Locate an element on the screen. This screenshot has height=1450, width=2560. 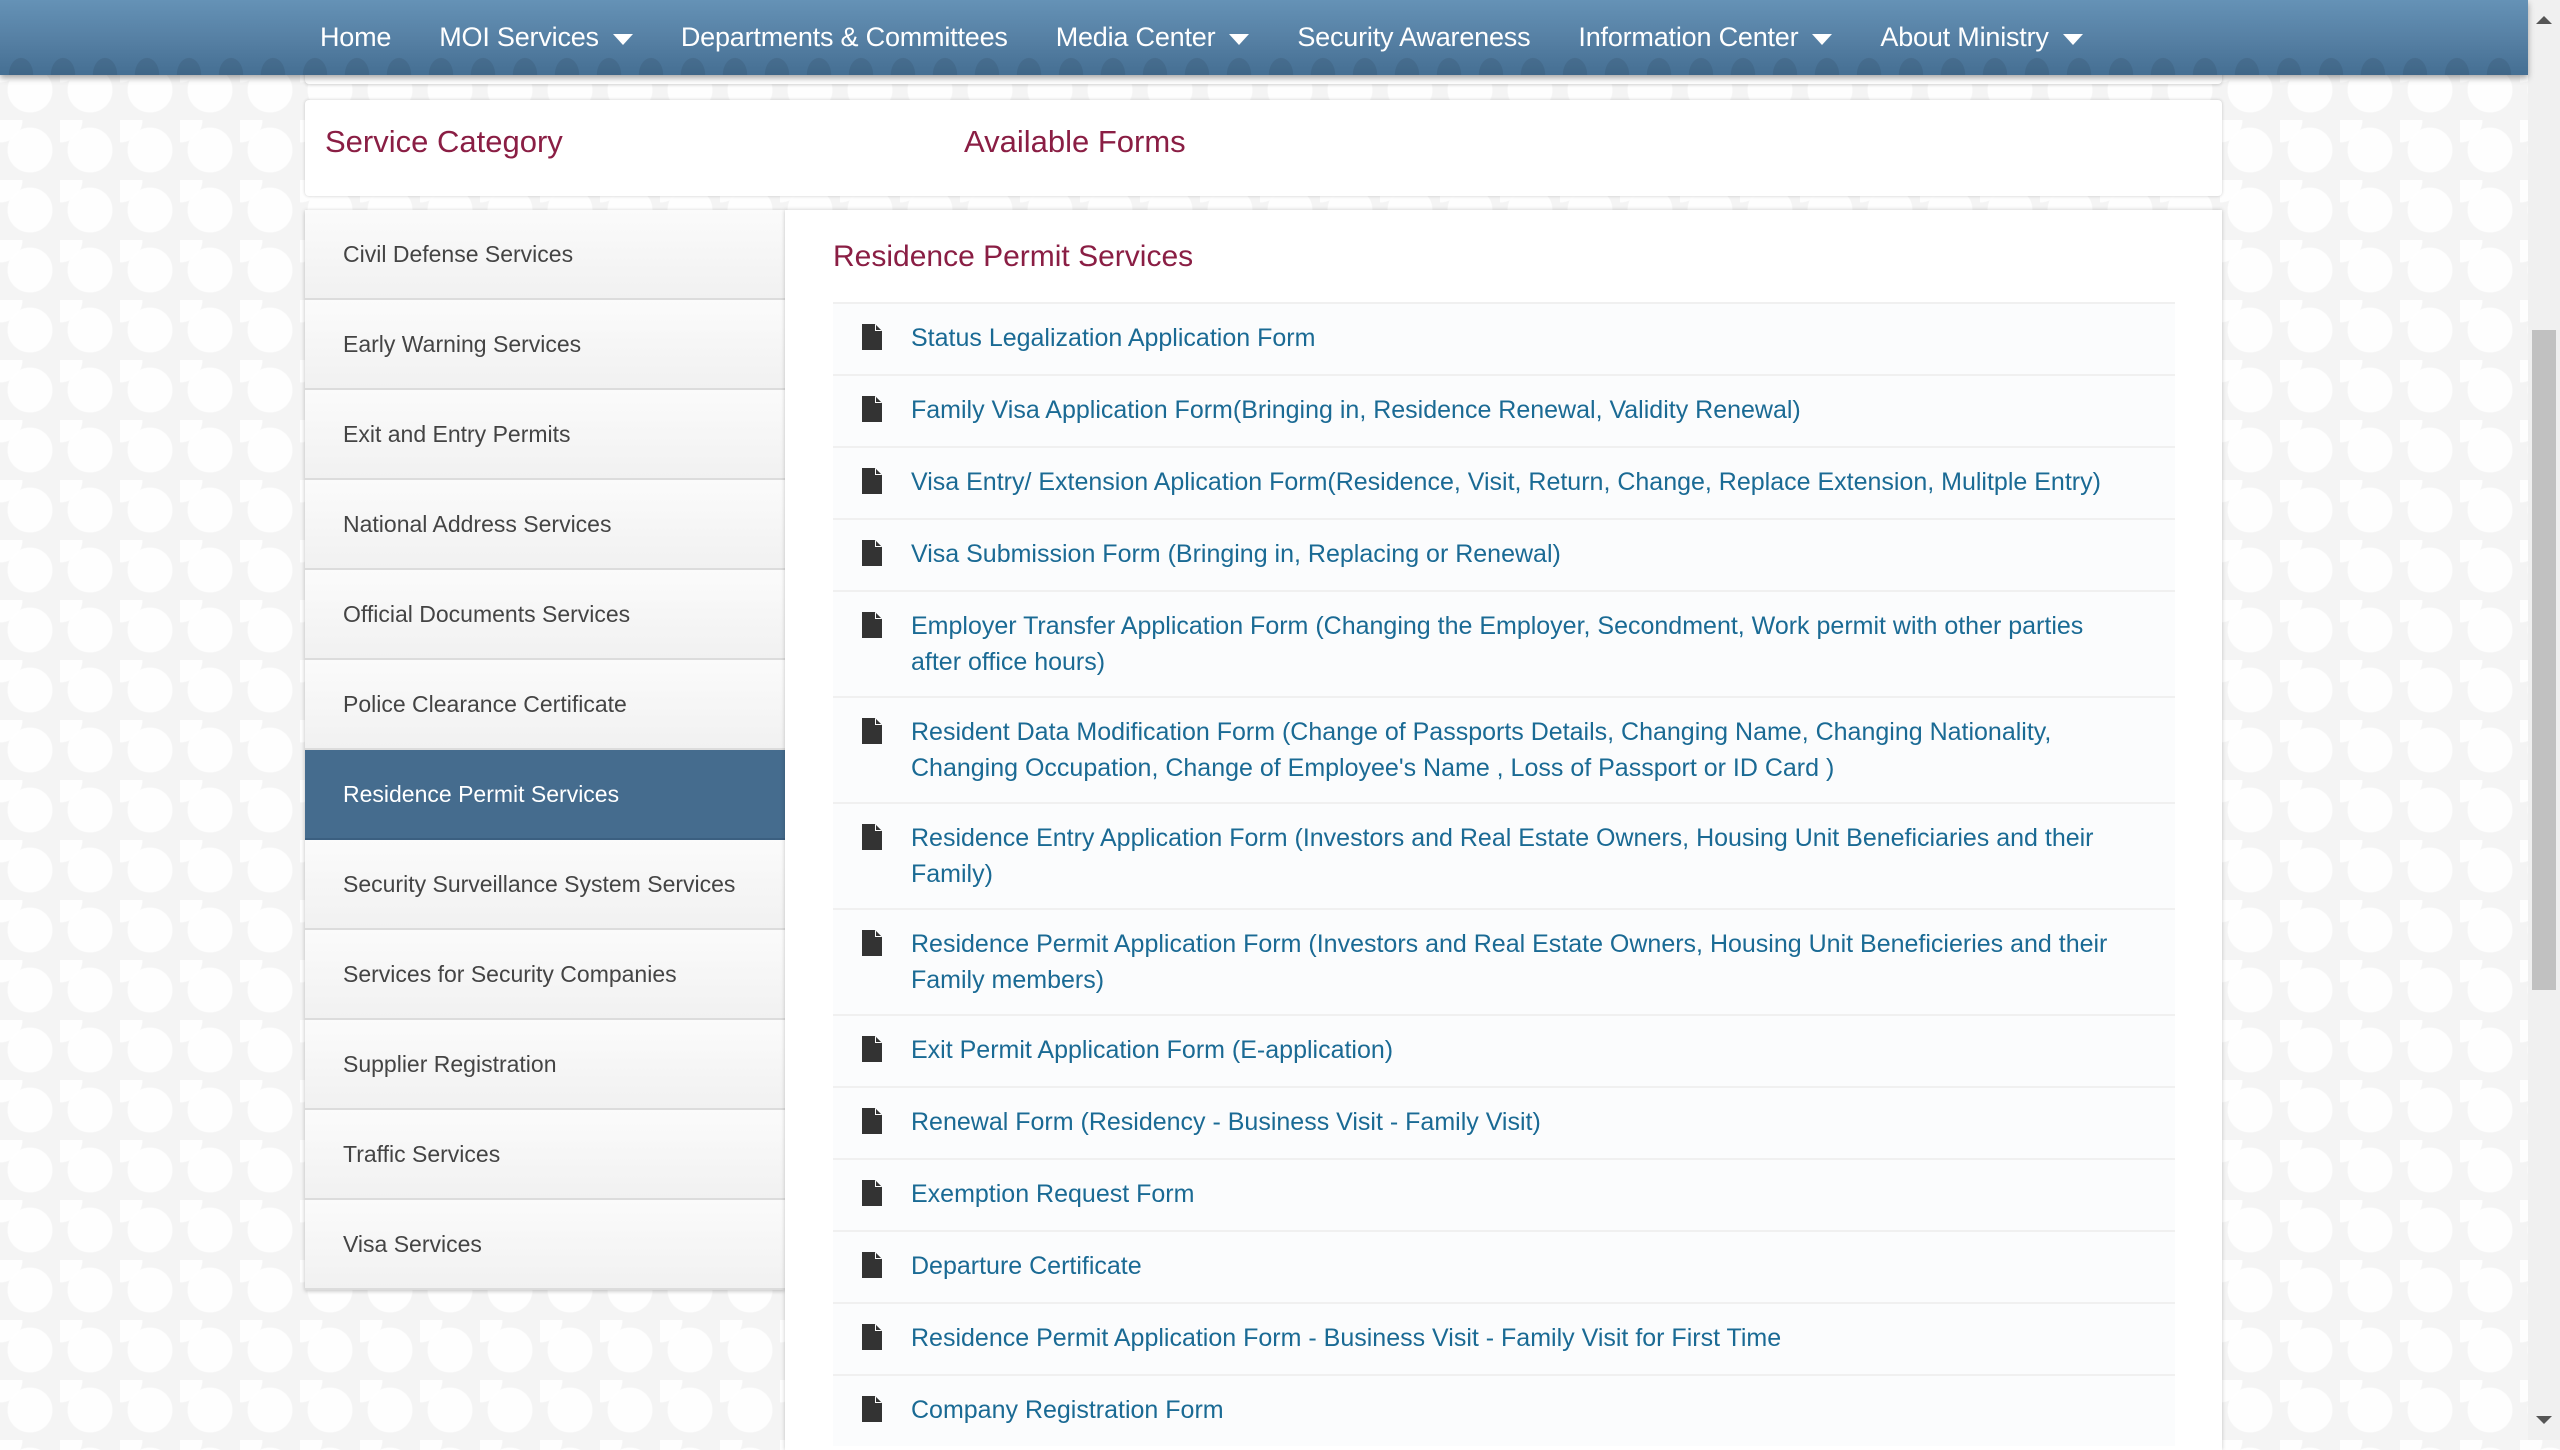
nav-item-label: Home is located at coordinates (356, 37).